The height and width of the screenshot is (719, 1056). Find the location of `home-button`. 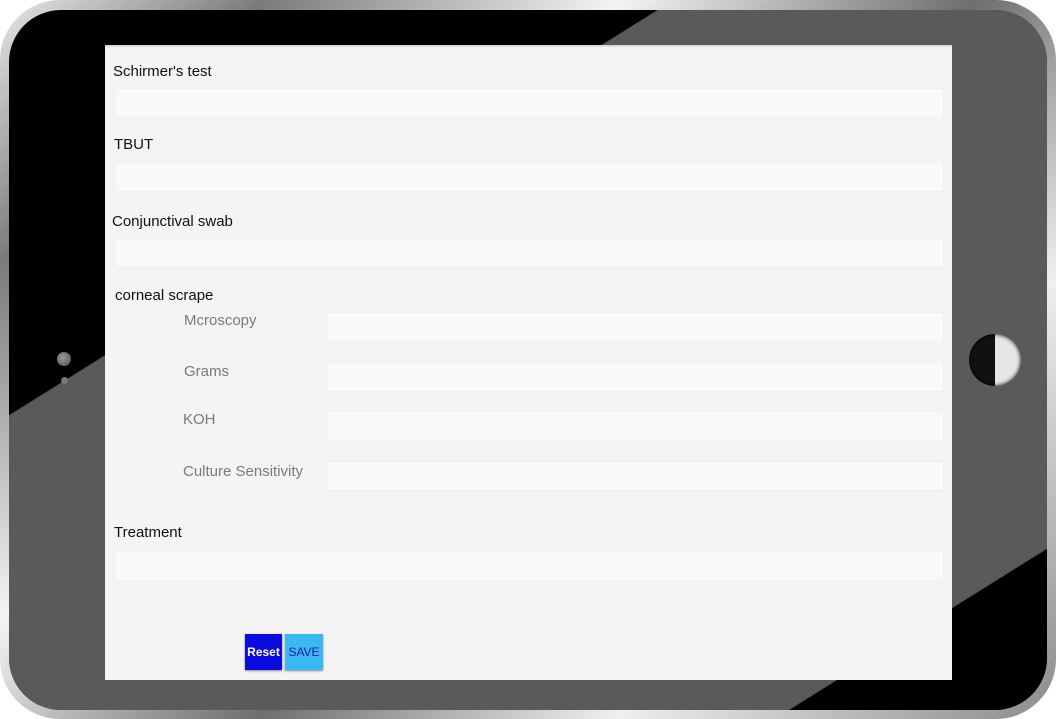

home-button is located at coordinates (995, 360).